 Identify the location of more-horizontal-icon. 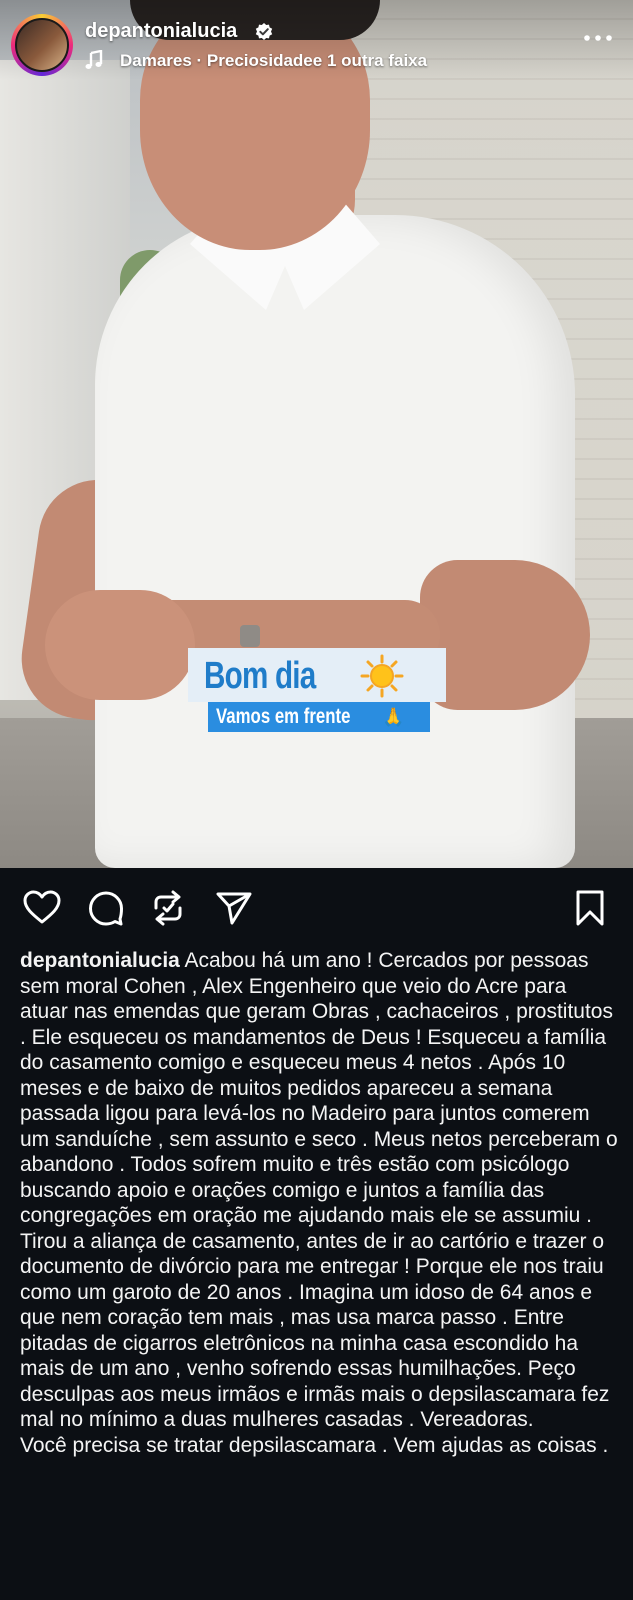
(598, 35).